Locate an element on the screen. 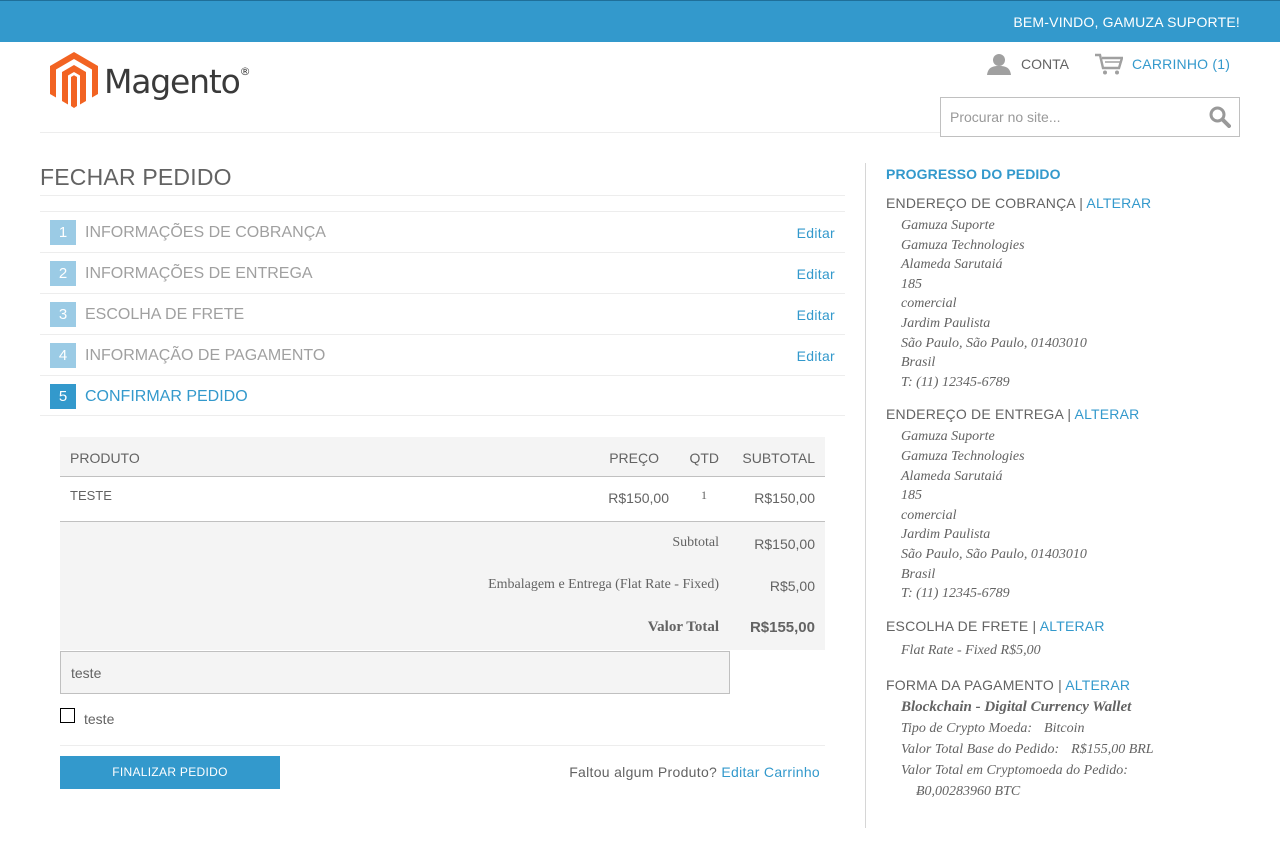 This screenshot has width=1280, height=860. sidebar-divider is located at coordinates (865, 495).